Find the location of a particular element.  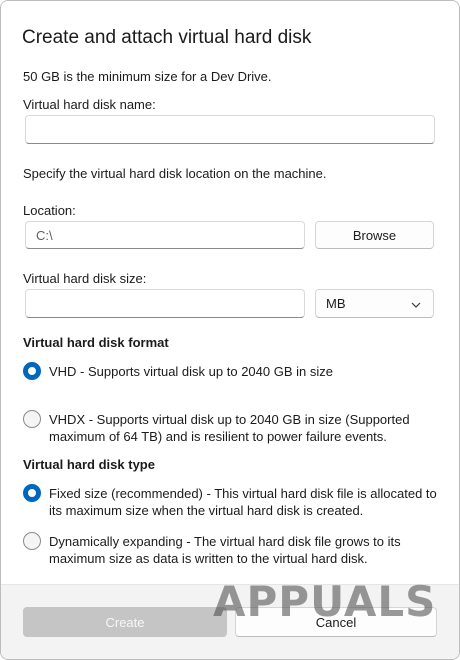

radio-vhd is located at coordinates (32, 371).